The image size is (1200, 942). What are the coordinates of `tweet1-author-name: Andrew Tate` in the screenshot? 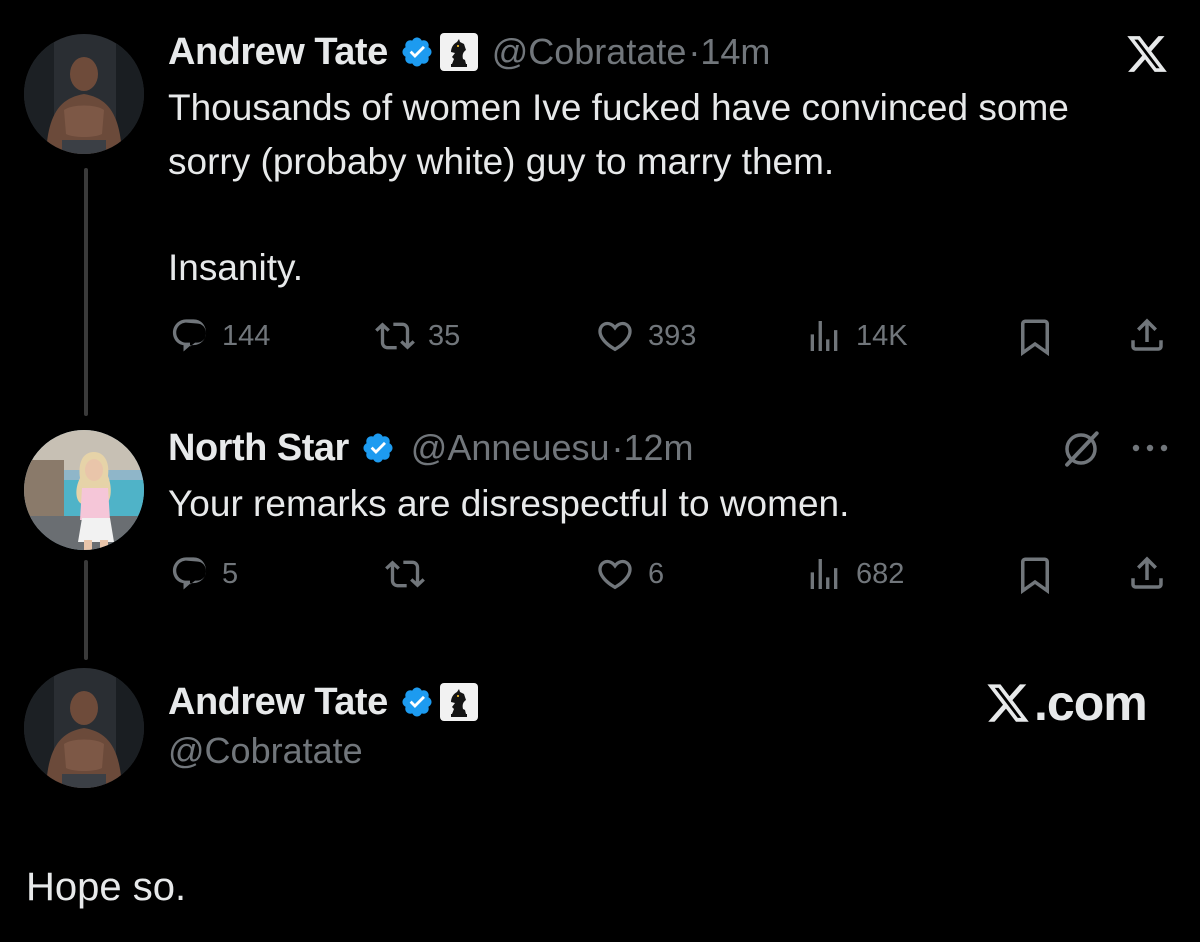 It's located at (278, 52).